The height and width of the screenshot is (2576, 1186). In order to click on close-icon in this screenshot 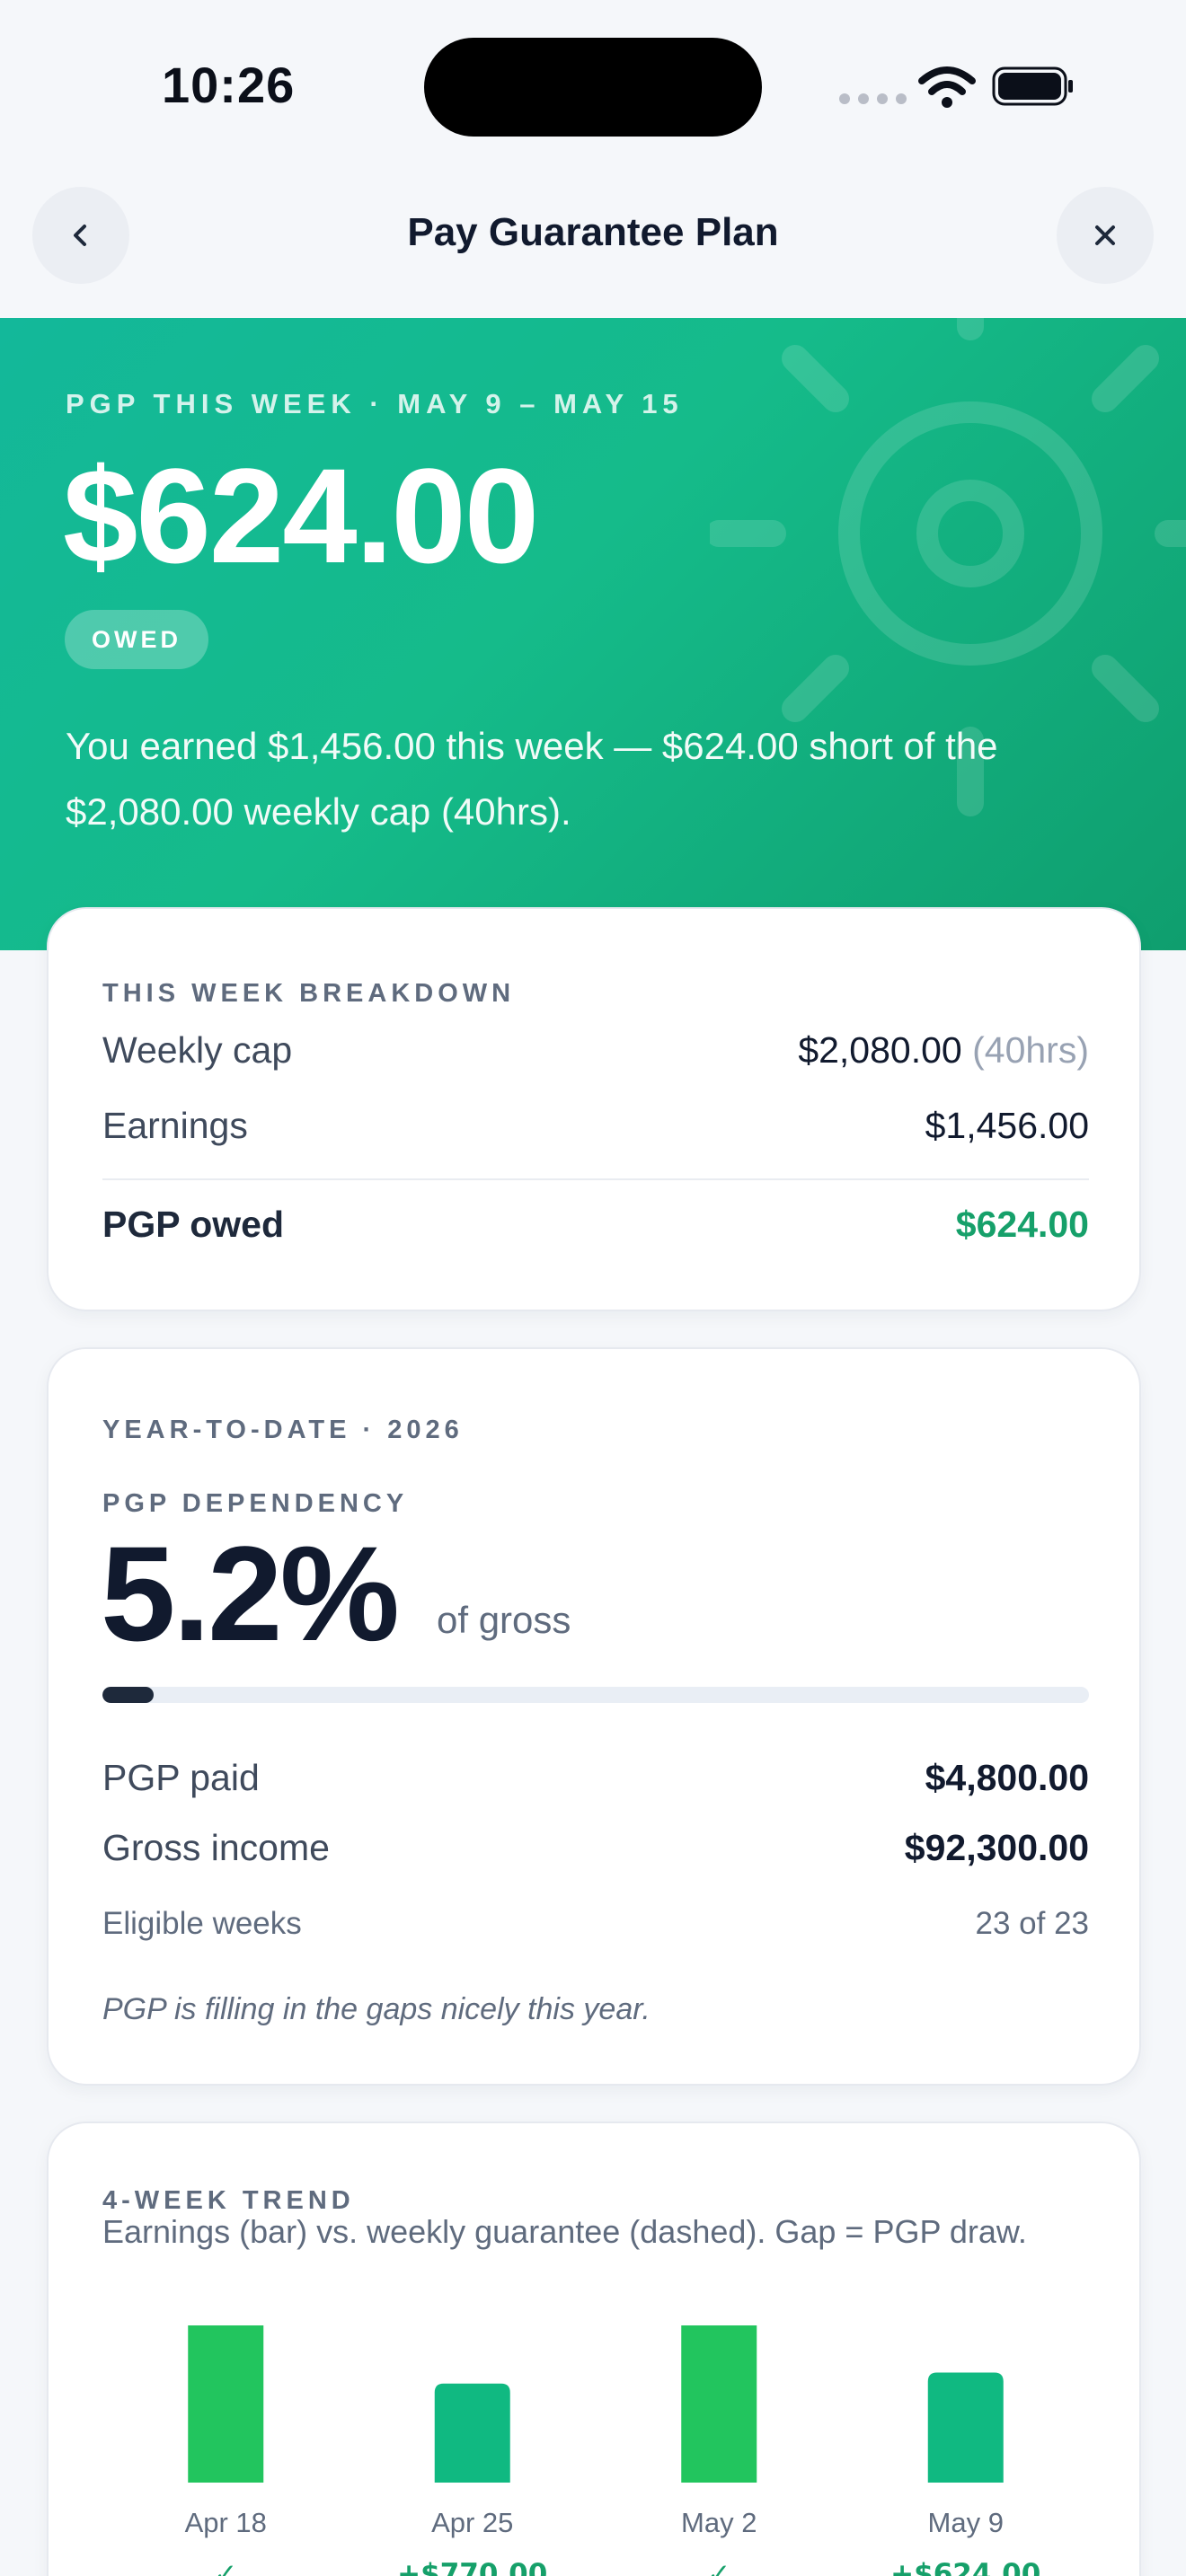, I will do `click(1105, 235)`.